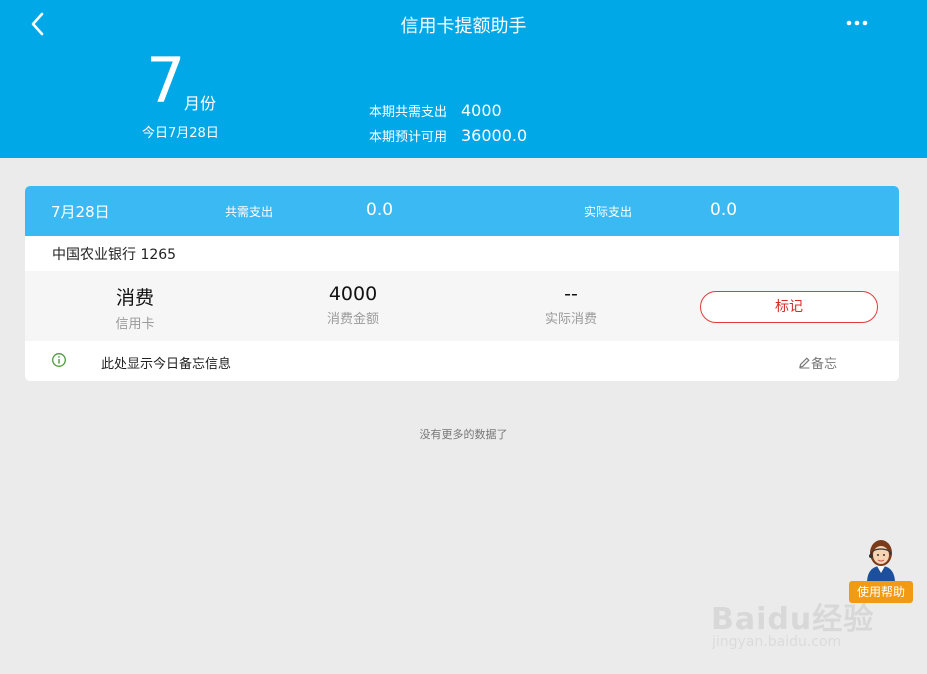 The width and height of the screenshot is (927, 674). I want to click on amount-value: 4000, so click(353, 294).